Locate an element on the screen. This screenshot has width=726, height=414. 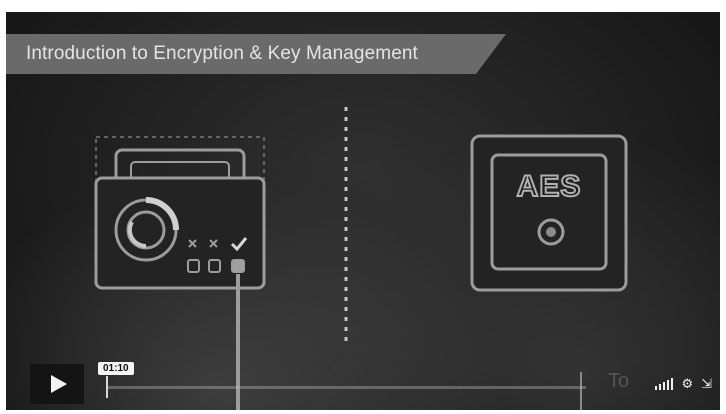
control-icons: ⚙ ⇲ is located at coordinates (647, 384).